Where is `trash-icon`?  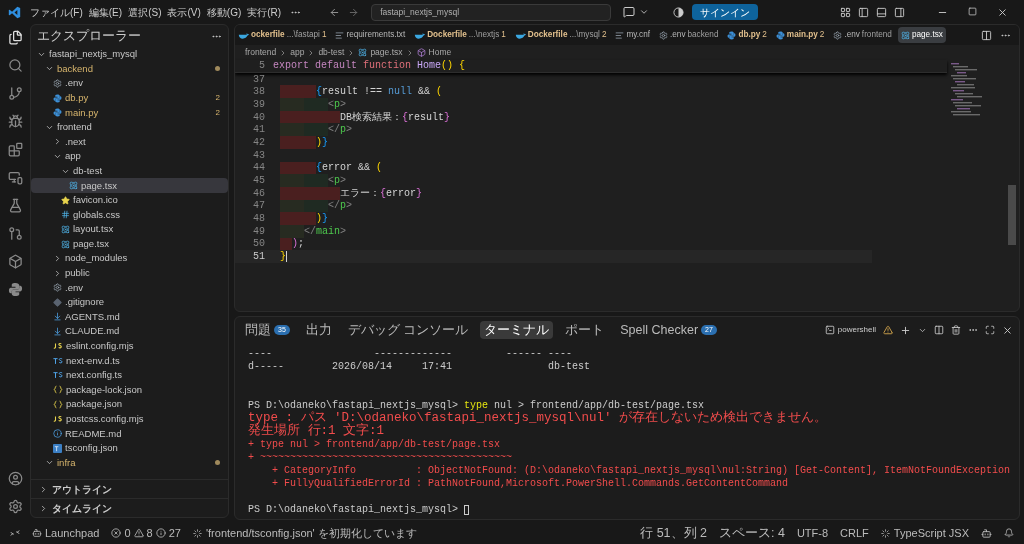 trash-icon is located at coordinates (956, 330).